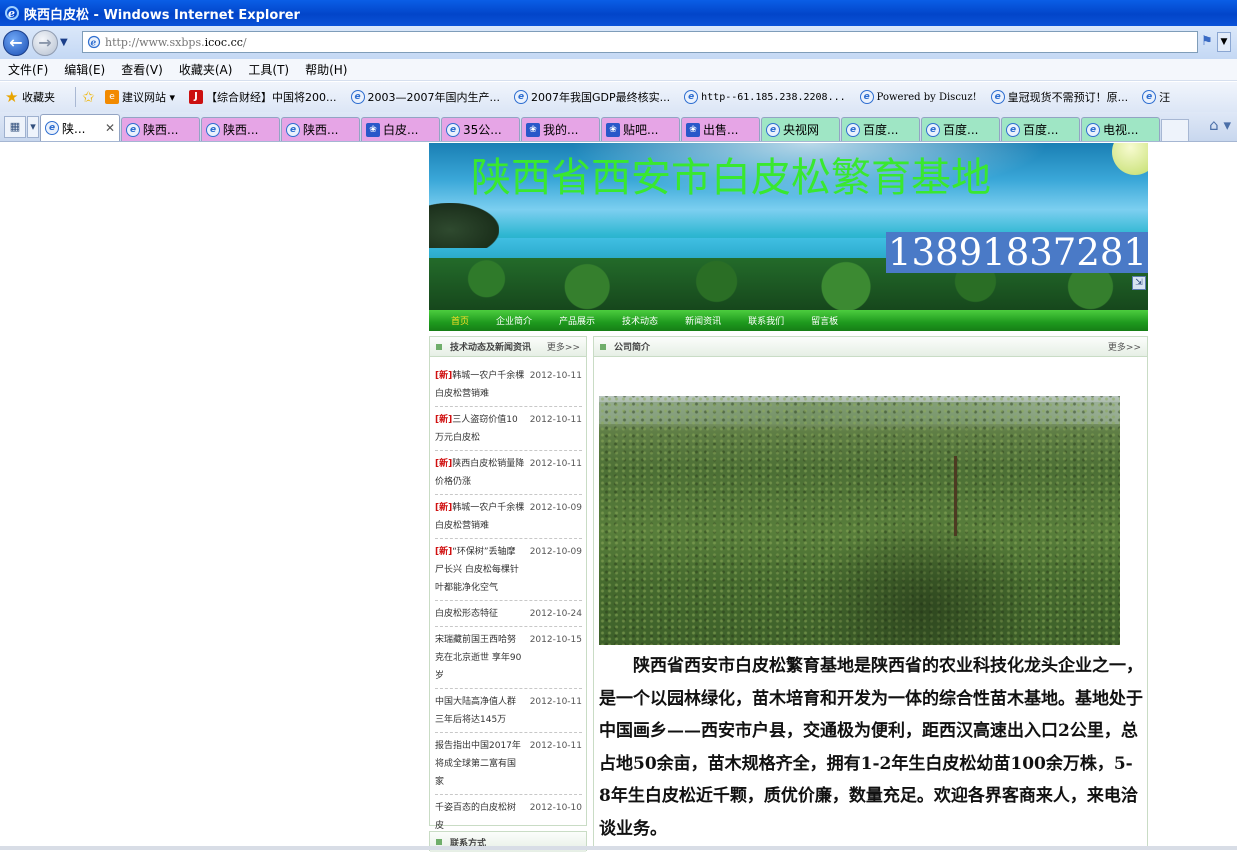 The height and width of the screenshot is (852, 1237). What do you see at coordinates (1224, 42) in the screenshot?
I see `address-dropdown-icon: ▼` at bounding box center [1224, 42].